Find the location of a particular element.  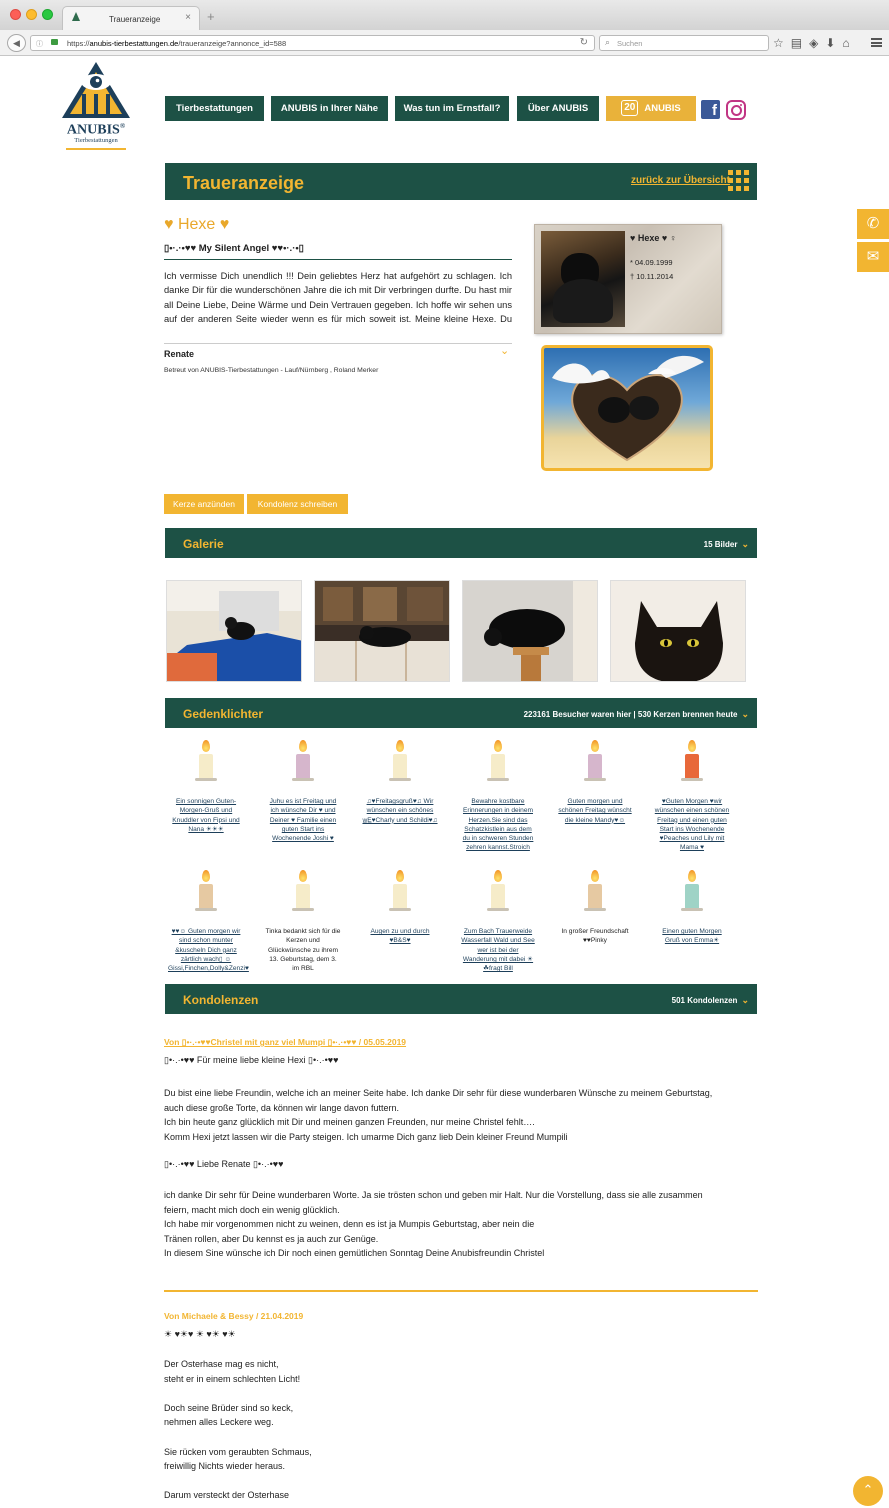

toolbar-icons: ☆▤◈⬇⌂ is located at coordinates (815, 43).